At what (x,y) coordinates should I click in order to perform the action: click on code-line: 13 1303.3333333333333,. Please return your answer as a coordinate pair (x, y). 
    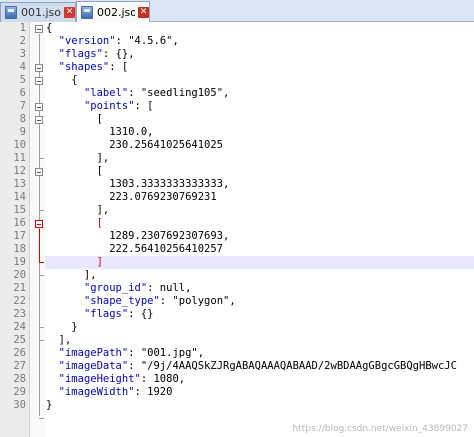
    Looking at the image, I should click on (237, 184).